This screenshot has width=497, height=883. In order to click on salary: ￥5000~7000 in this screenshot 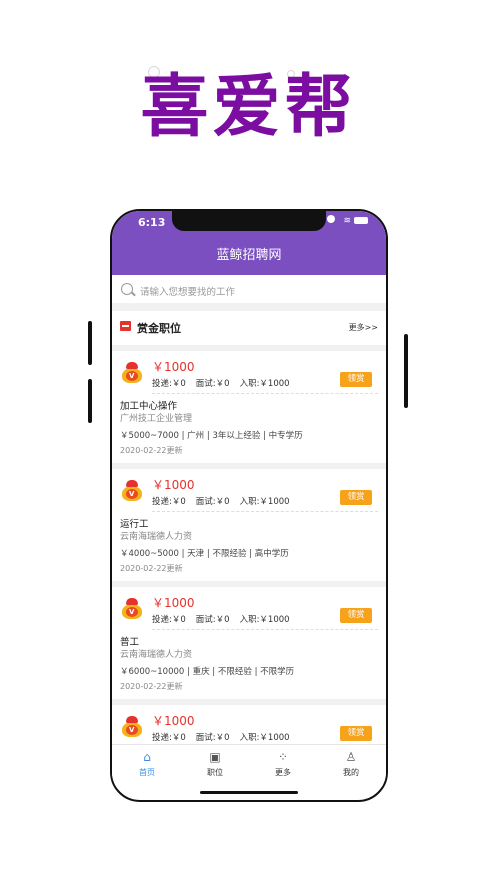, I will do `click(149, 436)`.